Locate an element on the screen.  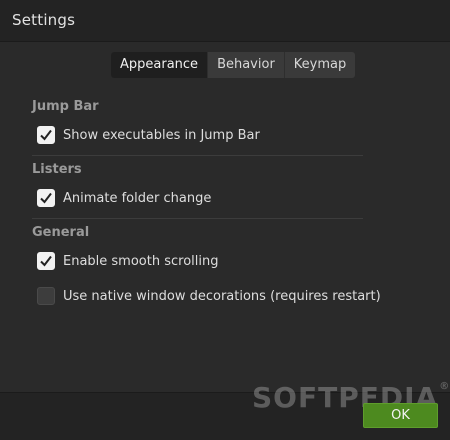
option-show-executables: Show executables in Jump Bar is located at coordinates (148, 135).